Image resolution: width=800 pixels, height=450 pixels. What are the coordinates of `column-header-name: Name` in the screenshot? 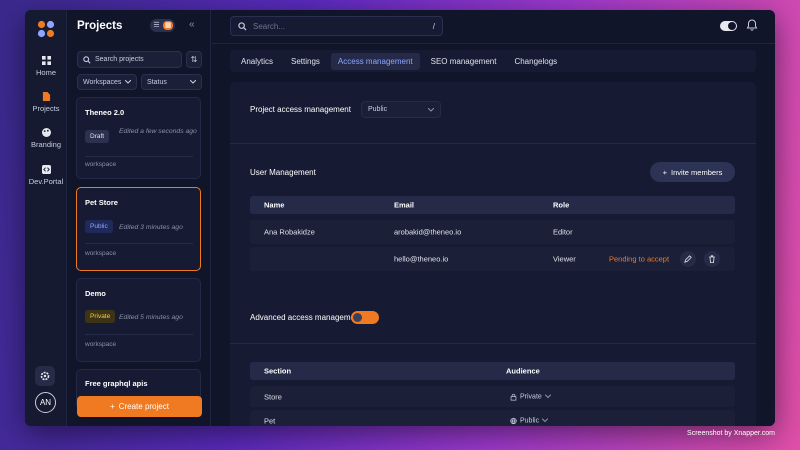 It's located at (274, 205).